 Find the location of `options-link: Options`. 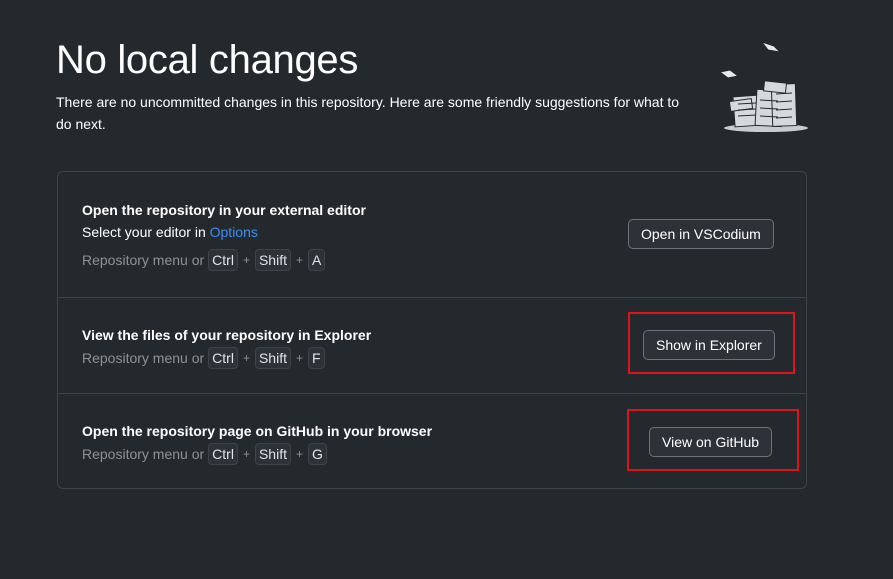

options-link: Options is located at coordinates (234, 232).